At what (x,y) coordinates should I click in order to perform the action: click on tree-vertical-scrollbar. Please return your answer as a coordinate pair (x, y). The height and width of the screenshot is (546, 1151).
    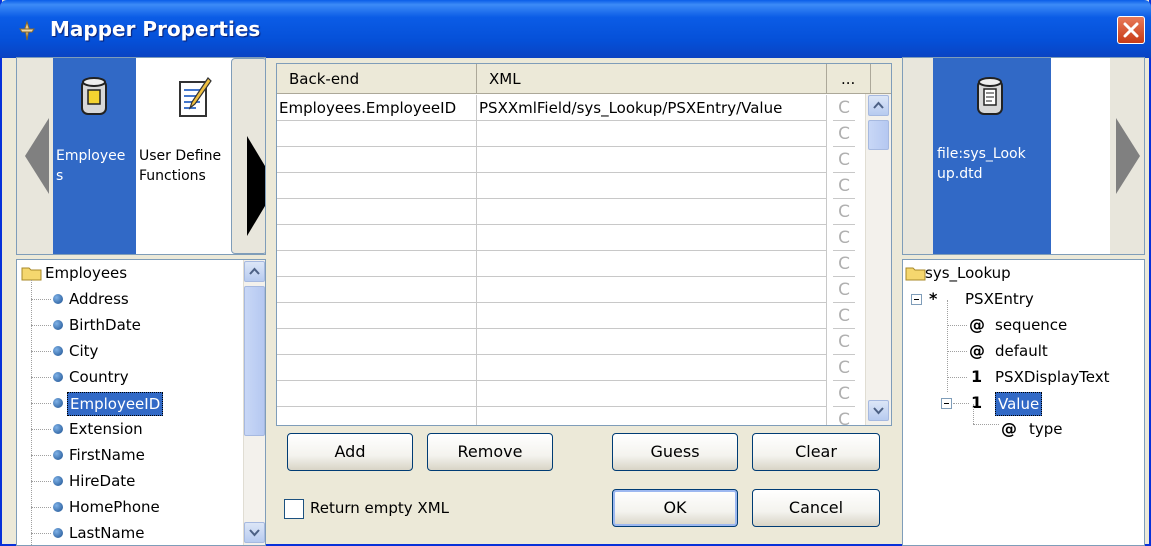
    Looking at the image, I should click on (254, 402).